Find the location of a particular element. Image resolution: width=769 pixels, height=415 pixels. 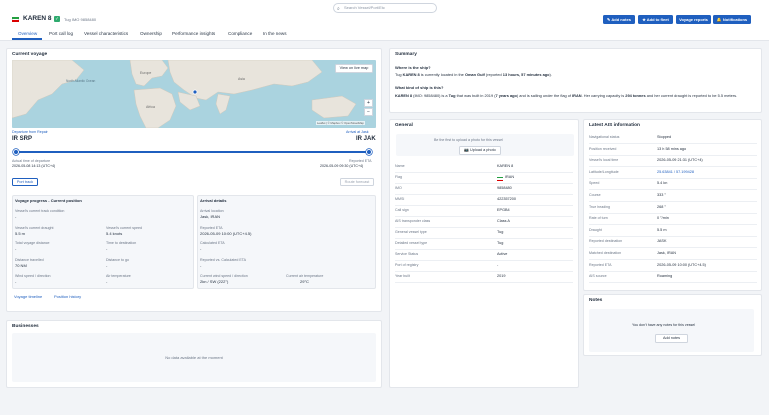

ais-title: Latest AIS information is located at coordinates (614, 125).